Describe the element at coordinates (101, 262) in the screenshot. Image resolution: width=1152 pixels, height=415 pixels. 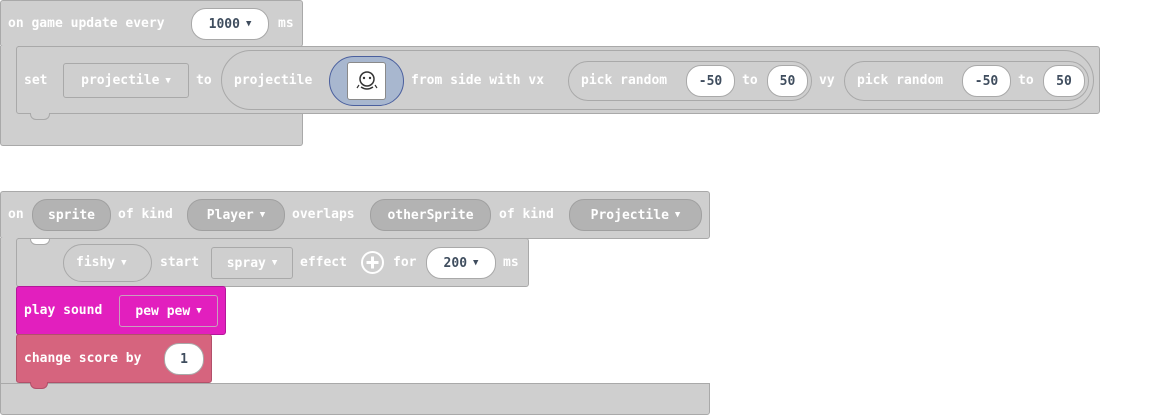
I see `effect-target-dropdown: fishy ▼` at that location.